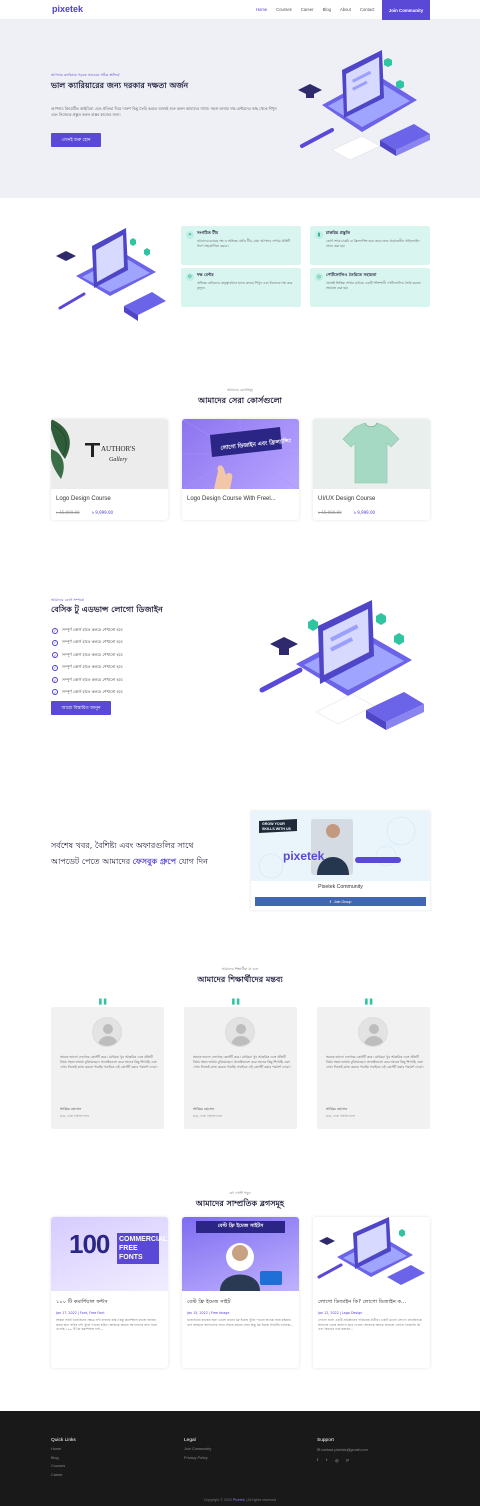 The image size is (480, 1506). Describe the element at coordinates (338, 232) in the screenshot. I see `feature-title: চাকরির প্রস্তুতি` at that location.